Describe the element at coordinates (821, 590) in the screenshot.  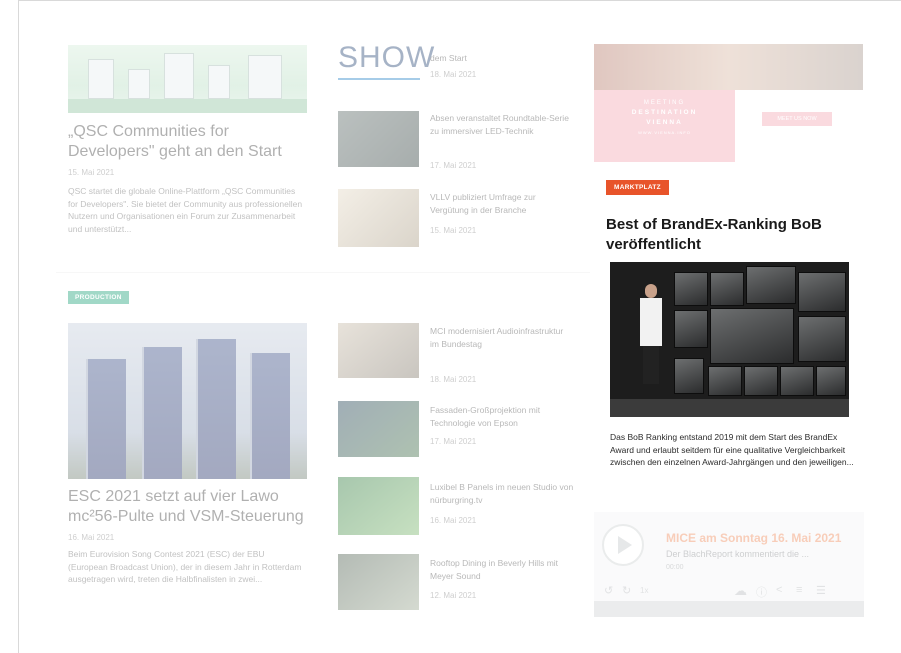
I see `menu-icon: ☰` at that location.